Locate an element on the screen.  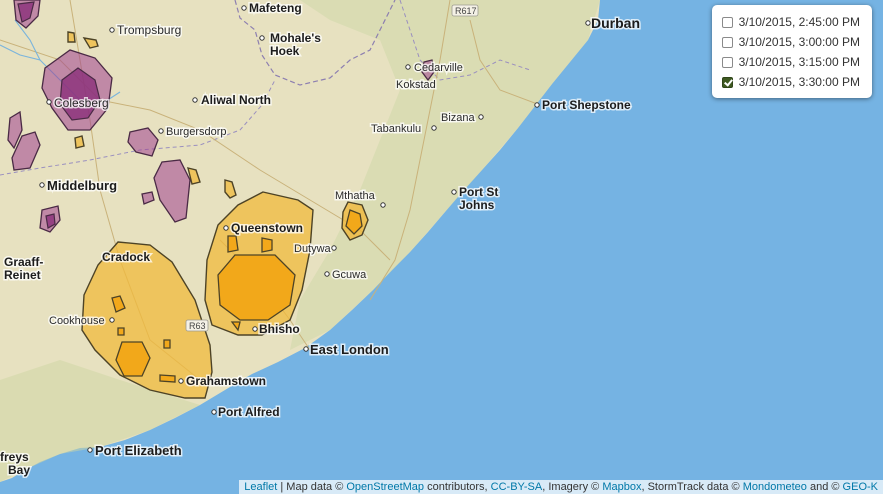
layer-option-3: 3/10/2015, 3:15:00 PM is located at coordinates (790, 62).